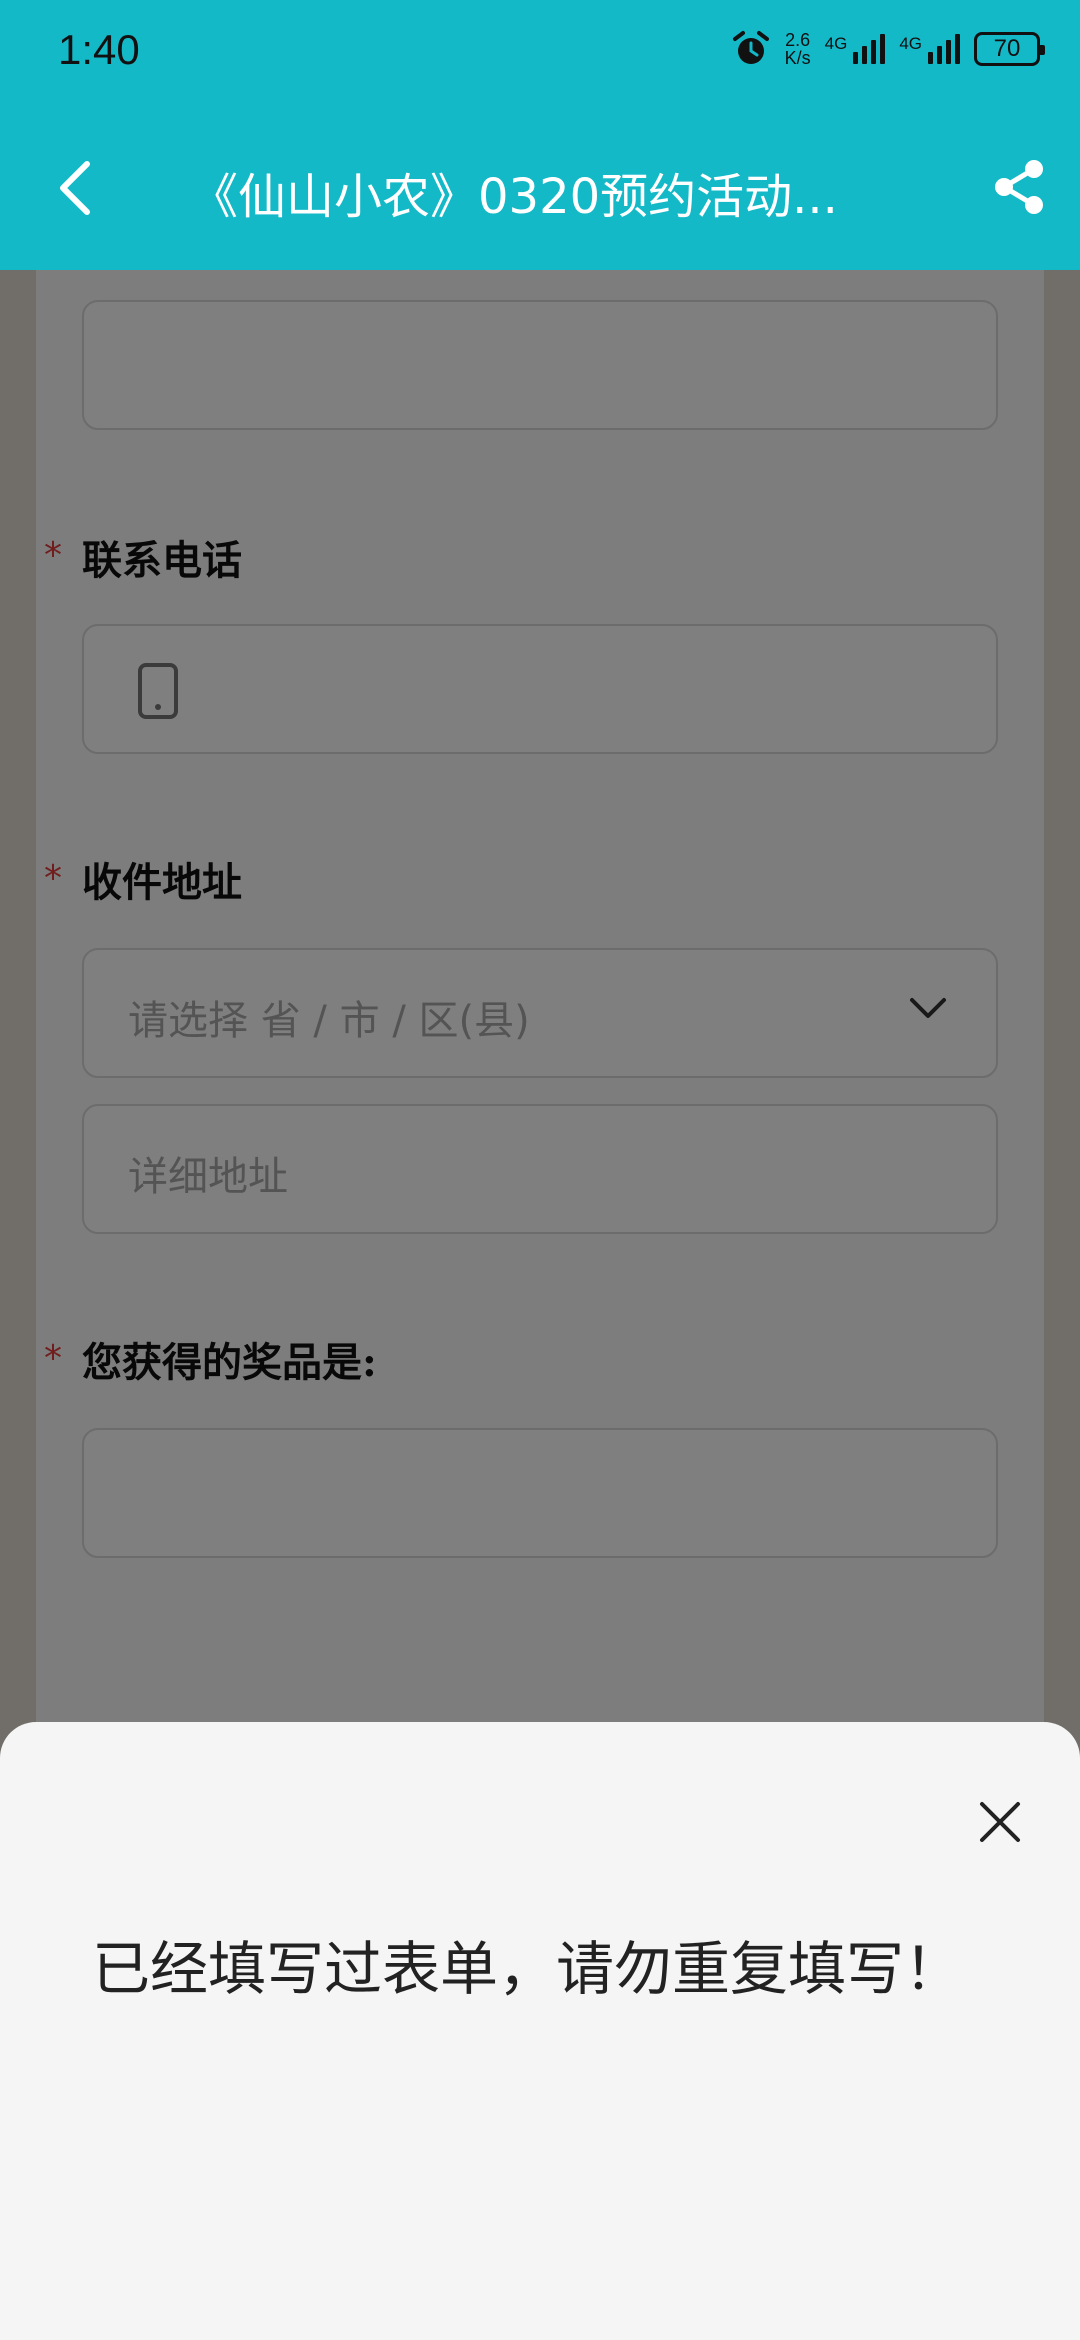 The width and height of the screenshot is (1080, 2340). Describe the element at coordinates (750, 47) in the screenshot. I see `alarm-icon` at that location.